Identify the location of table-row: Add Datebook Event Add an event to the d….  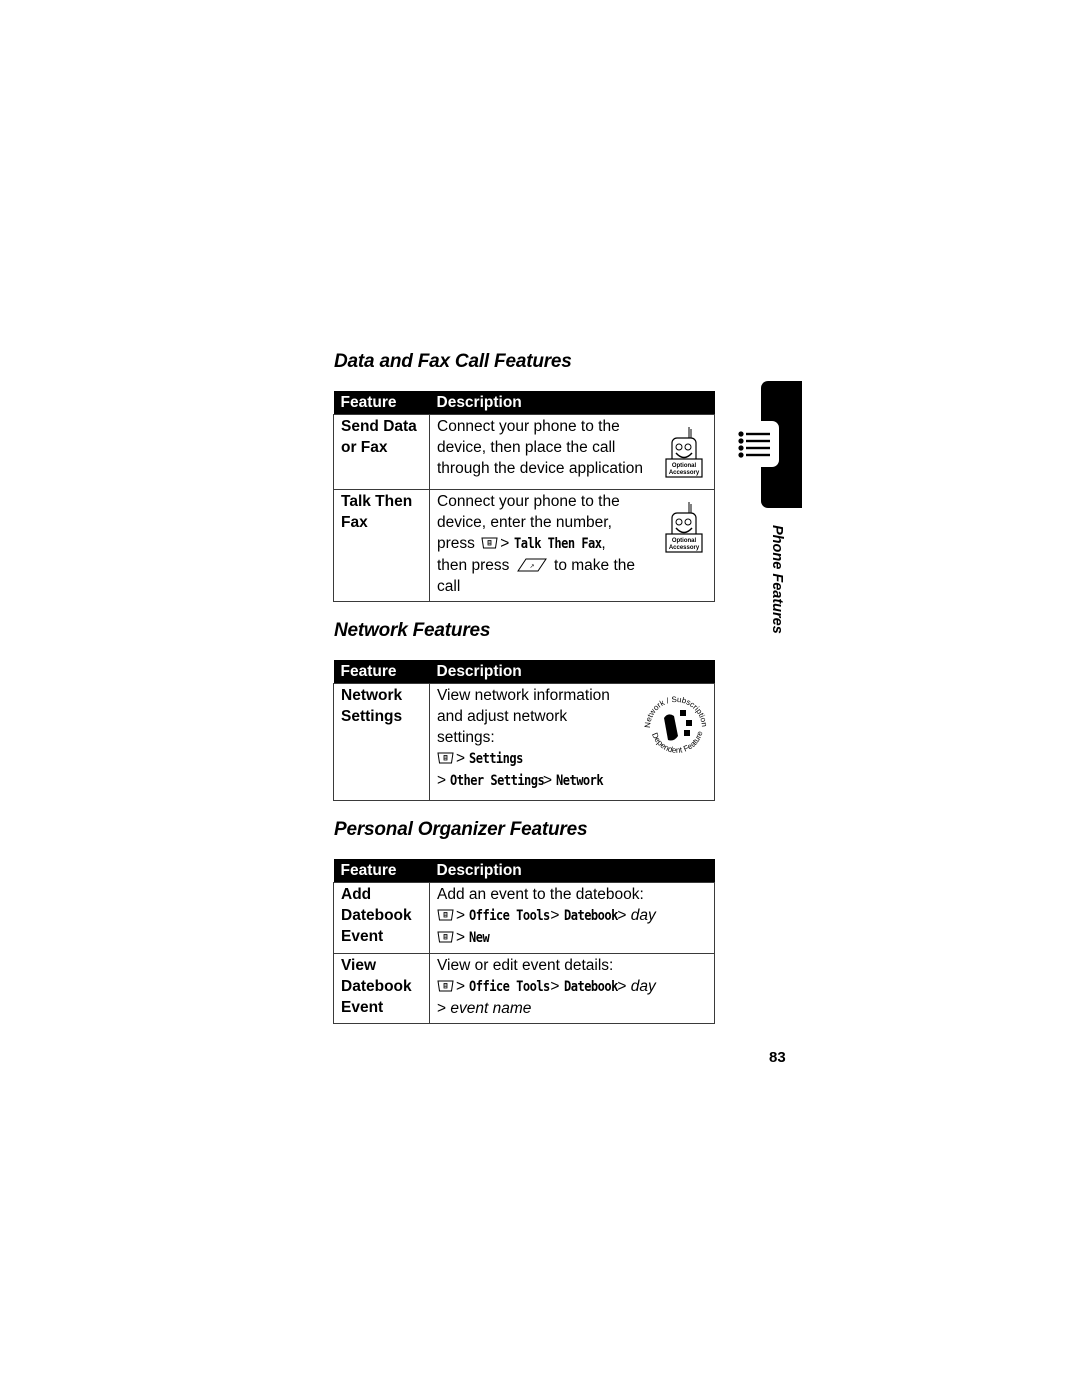
(524, 918).